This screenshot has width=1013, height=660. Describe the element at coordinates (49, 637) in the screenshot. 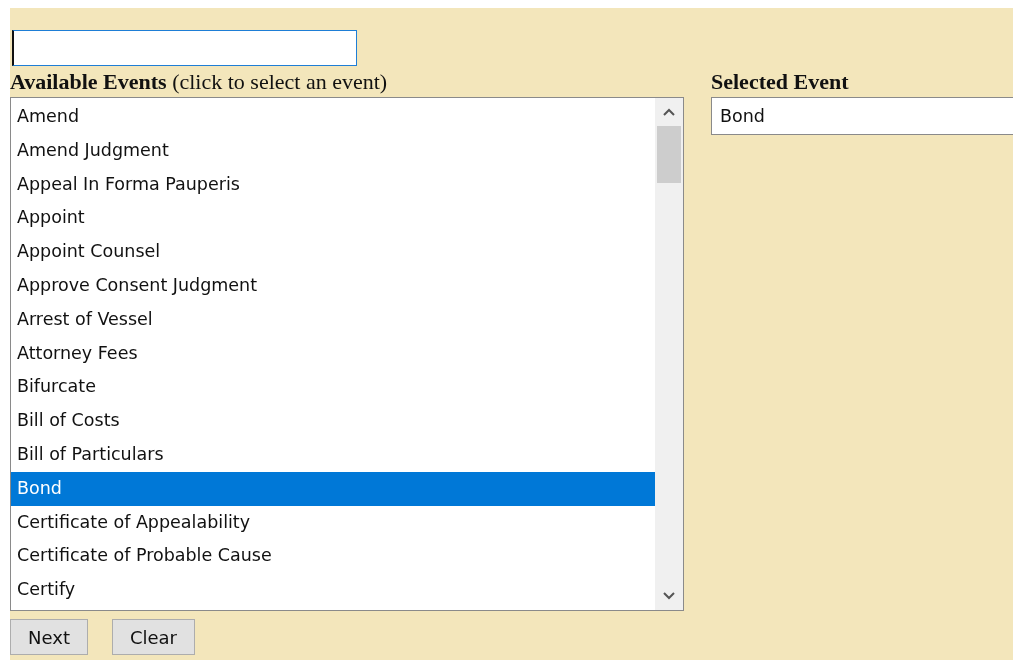

I see `next-button: Next` at that location.